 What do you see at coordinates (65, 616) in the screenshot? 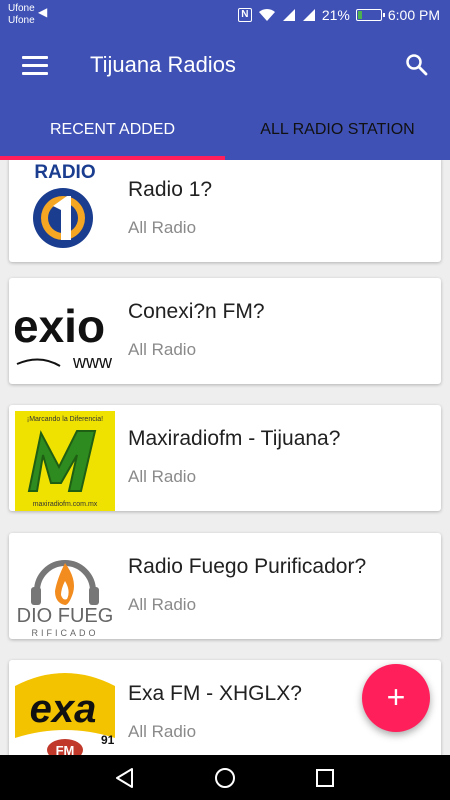
I see `radio-fuego-logo-text: DIO FUEG` at bounding box center [65, 616].